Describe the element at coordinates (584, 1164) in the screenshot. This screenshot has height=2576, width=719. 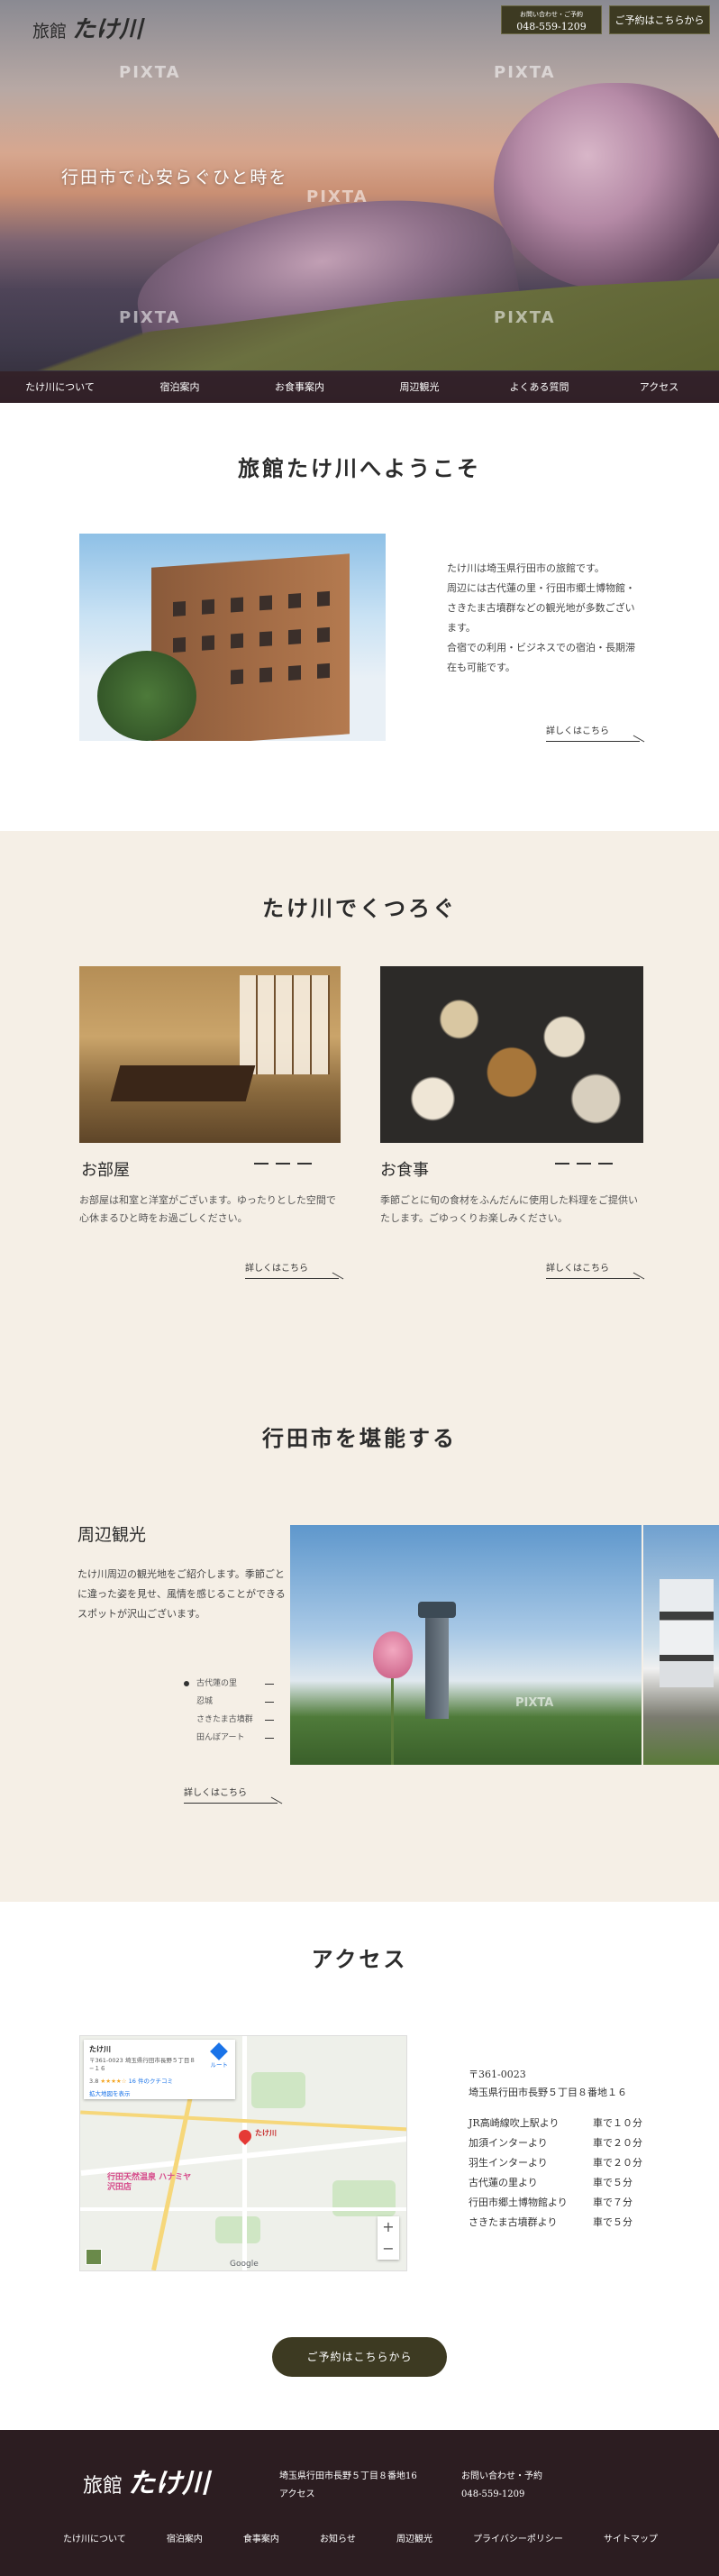
I see `meal-card-dash` at that location.